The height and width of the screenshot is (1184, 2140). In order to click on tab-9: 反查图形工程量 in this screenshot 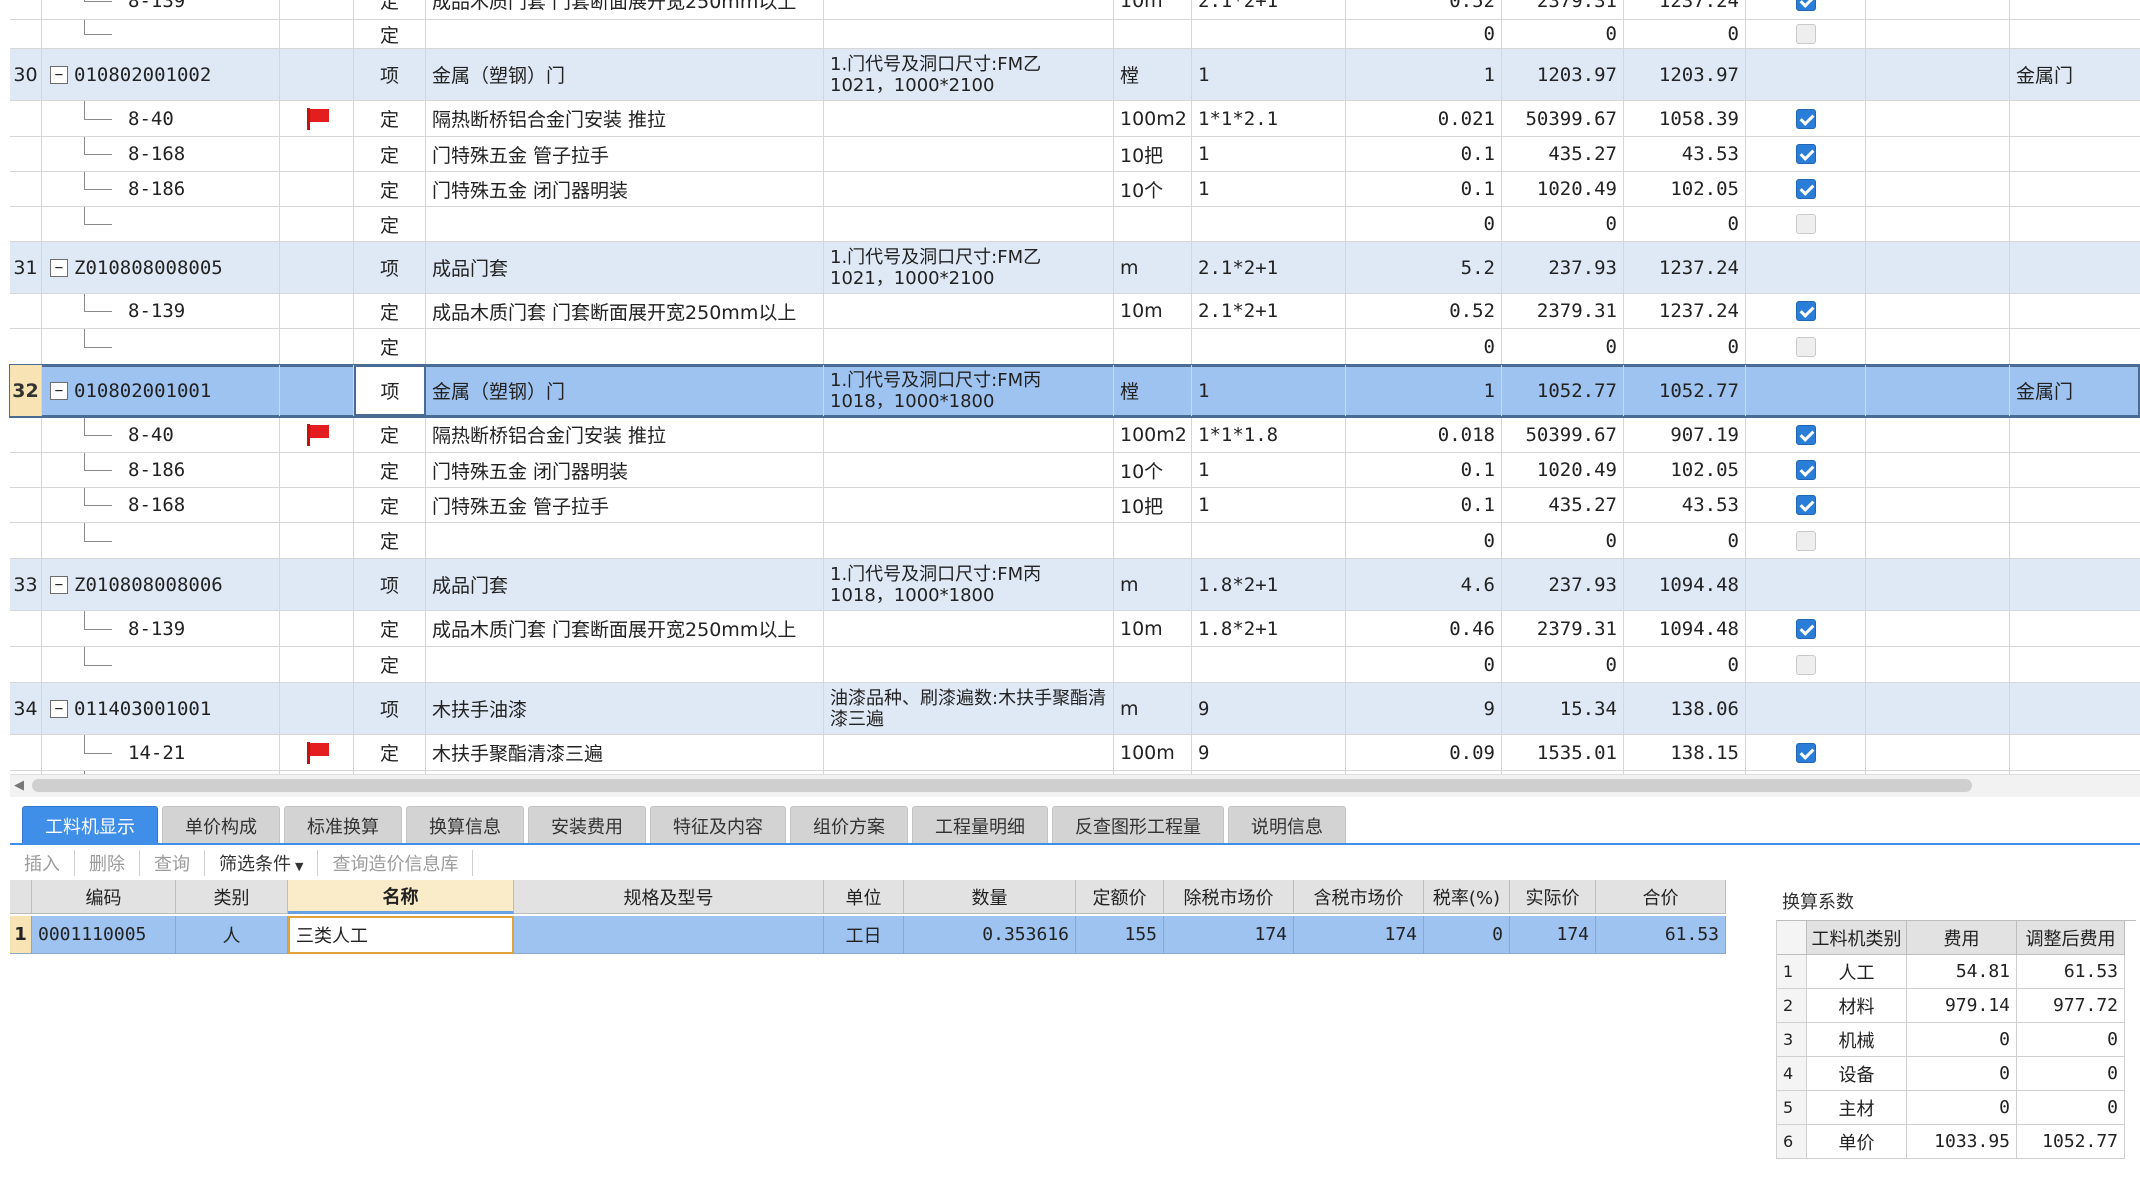, I will do `click(1138, 825)`.